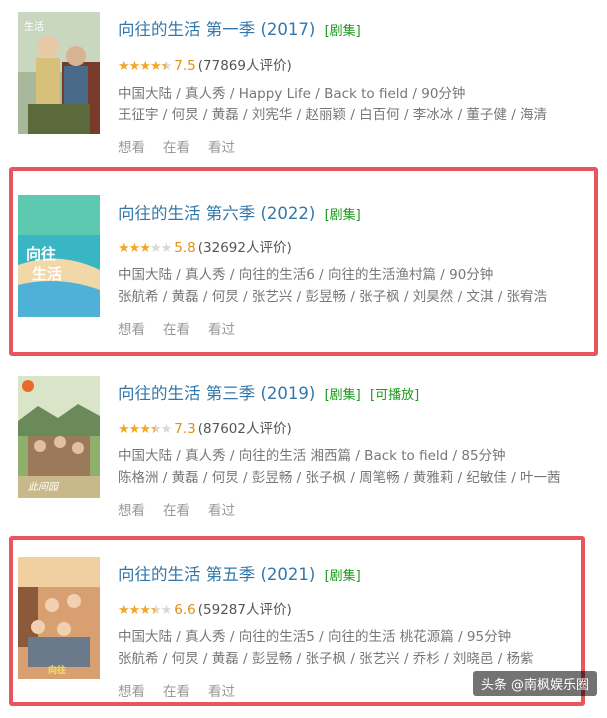 This screenshot has height=718, width=607. What do you see at coordinates (185, 429) in the screenshot?
I see `rating-score: 7.3` at bounding box center [185, 429].